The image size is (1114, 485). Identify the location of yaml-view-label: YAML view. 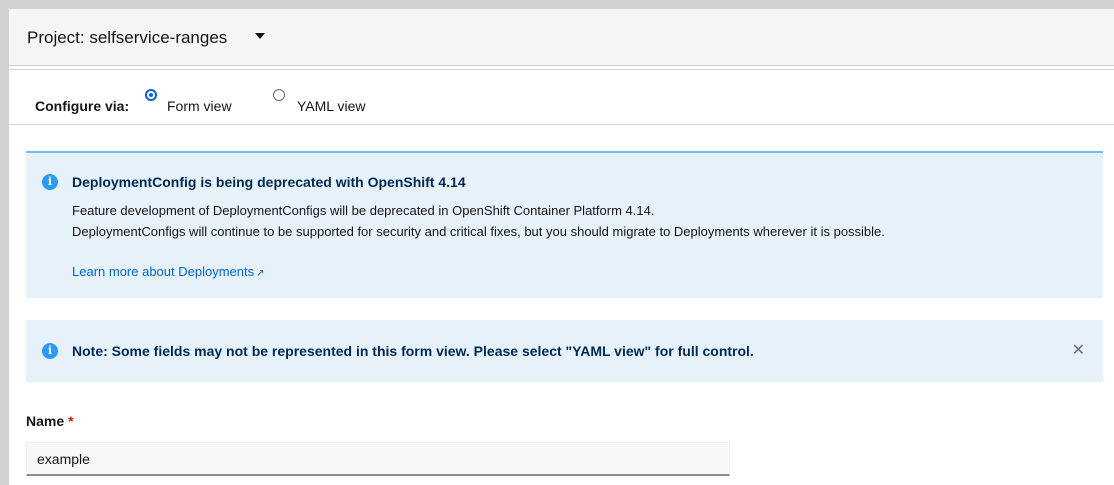
(331, 106).